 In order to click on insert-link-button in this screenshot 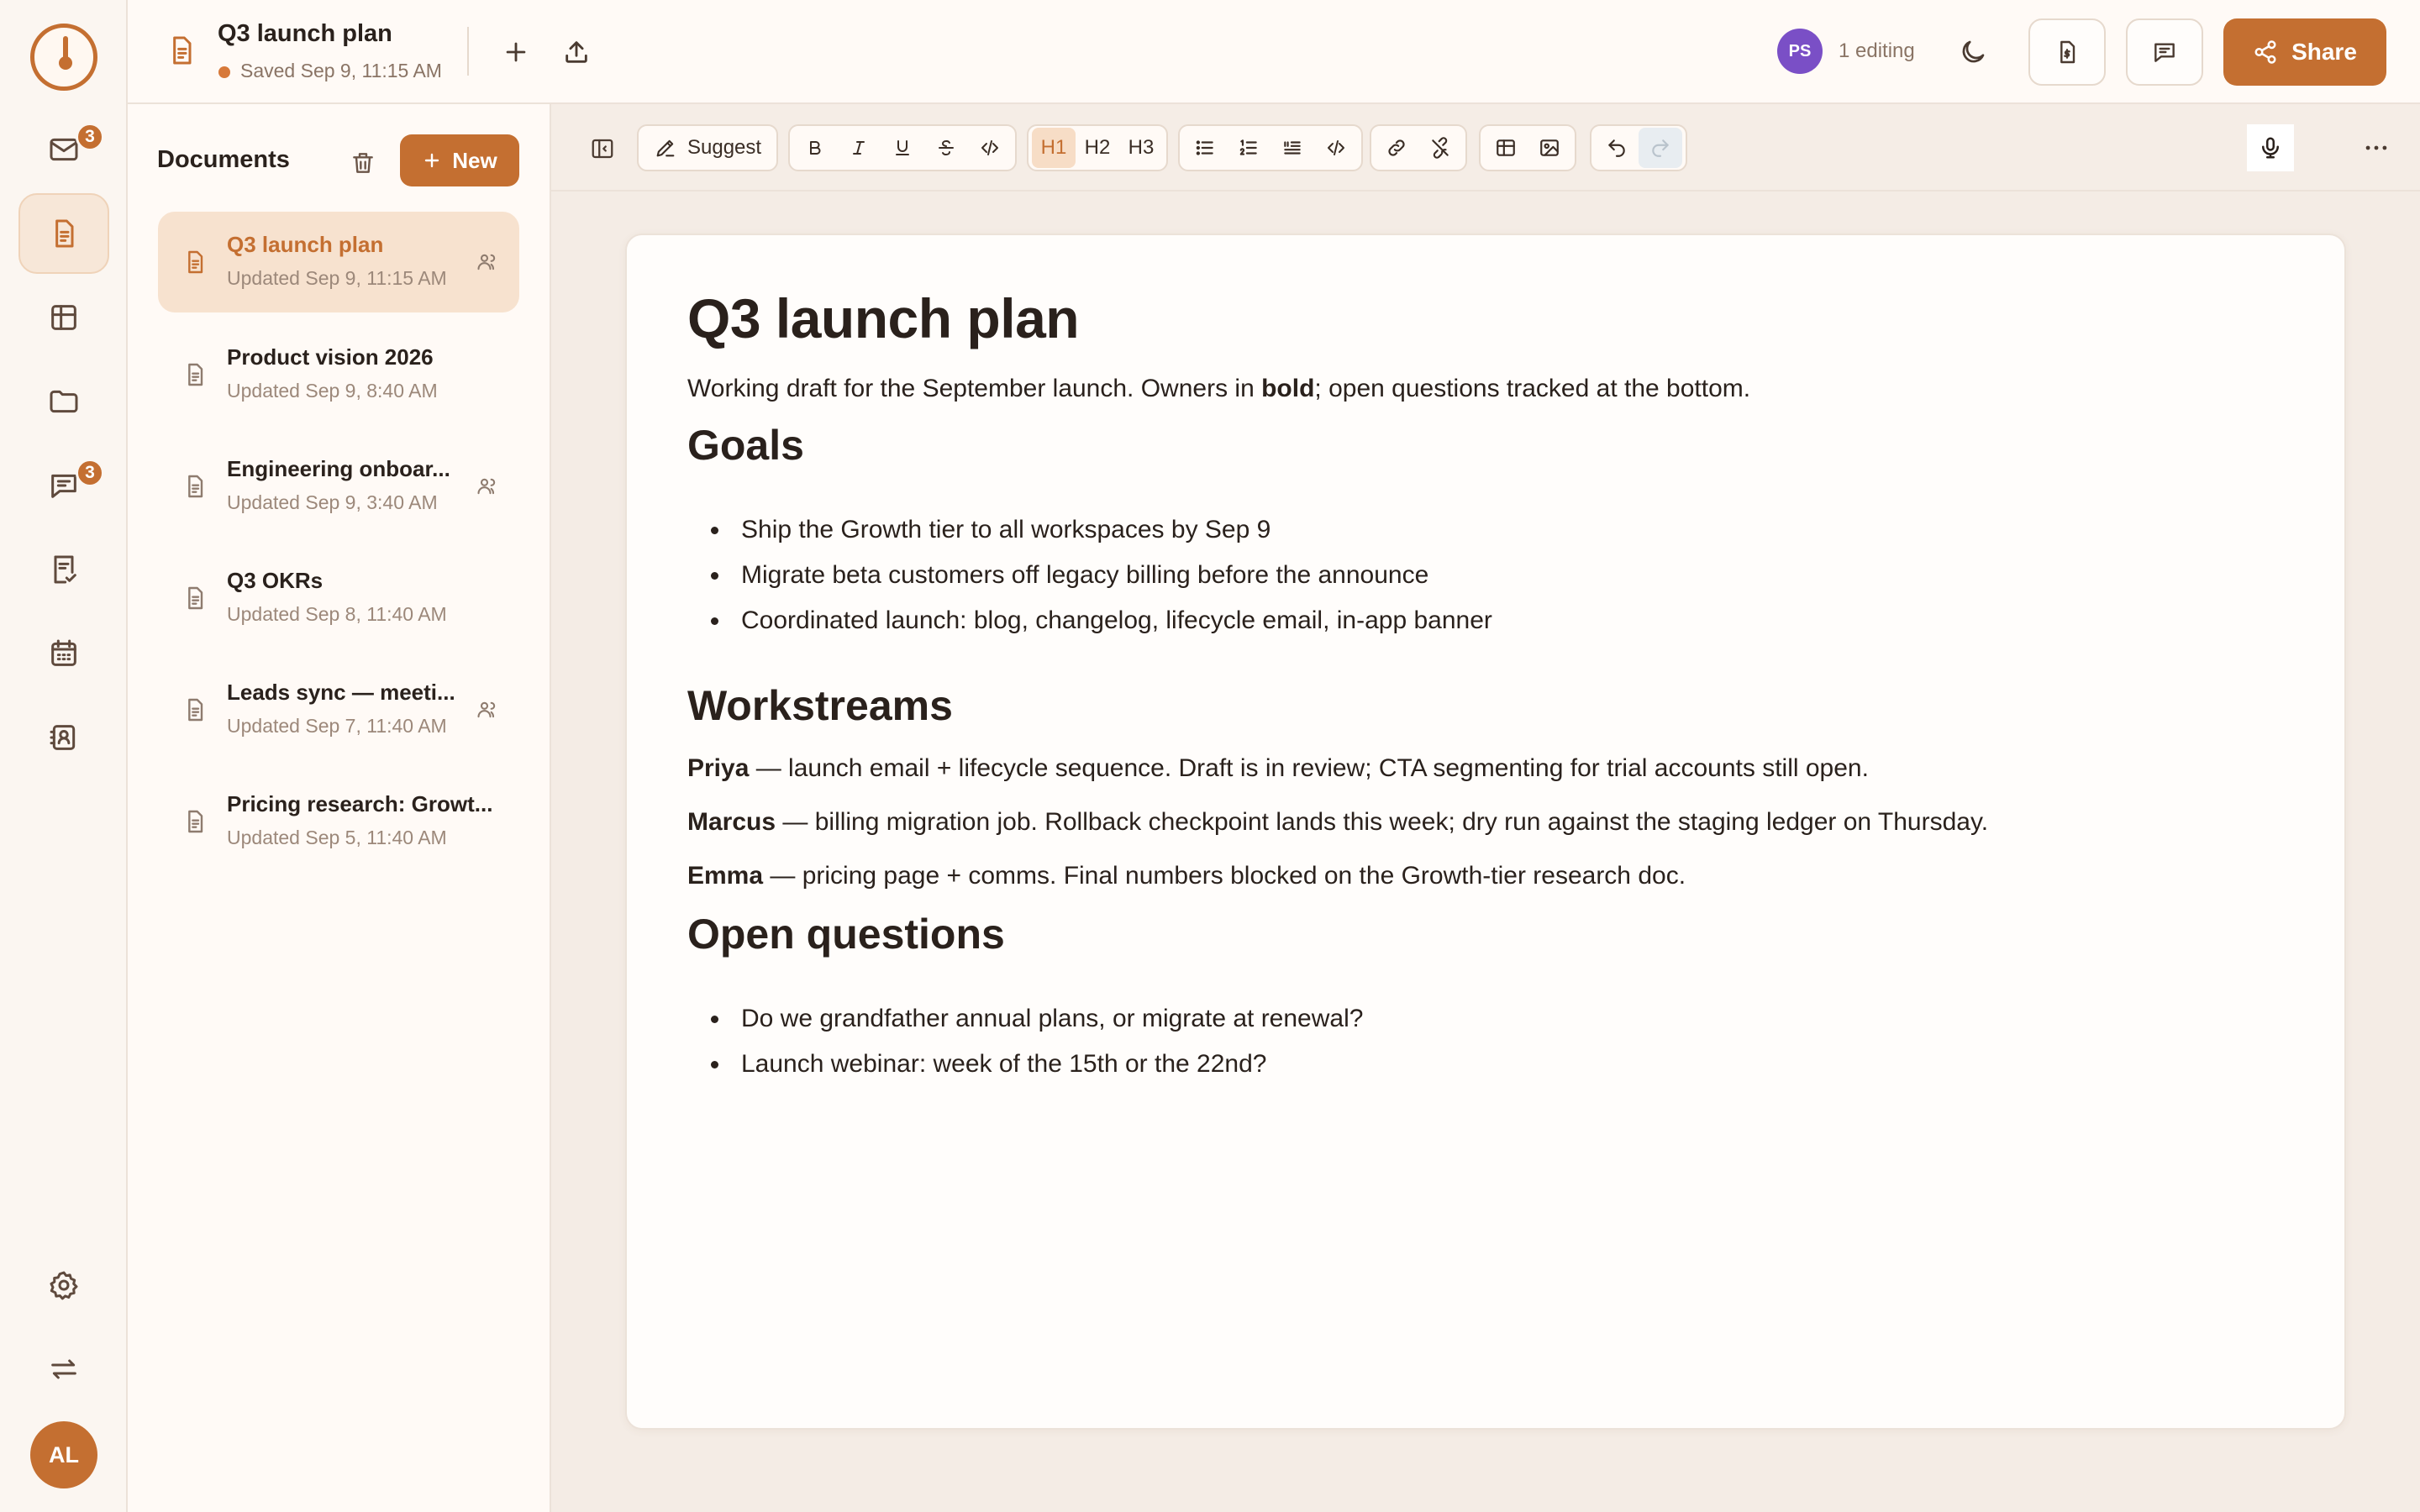, I will do `click(1396, 148)`.